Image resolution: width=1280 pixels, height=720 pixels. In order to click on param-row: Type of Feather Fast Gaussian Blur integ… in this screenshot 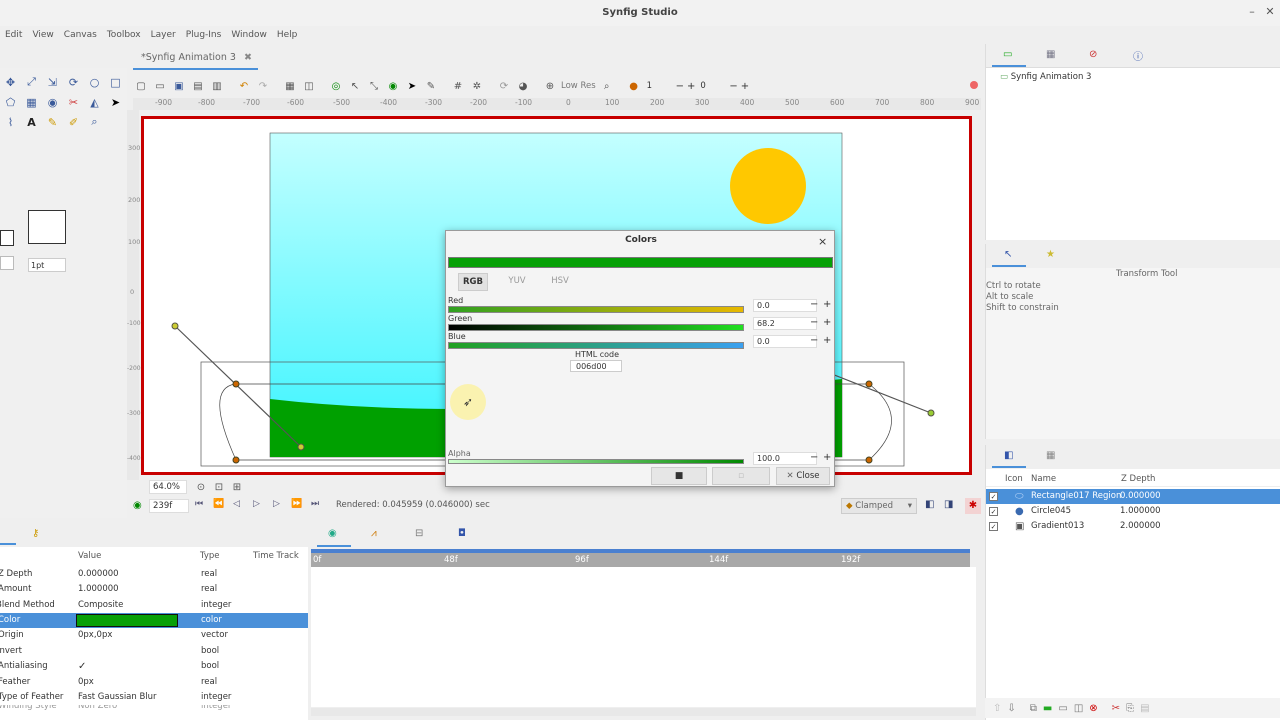, I will do `click(154, 697)`.